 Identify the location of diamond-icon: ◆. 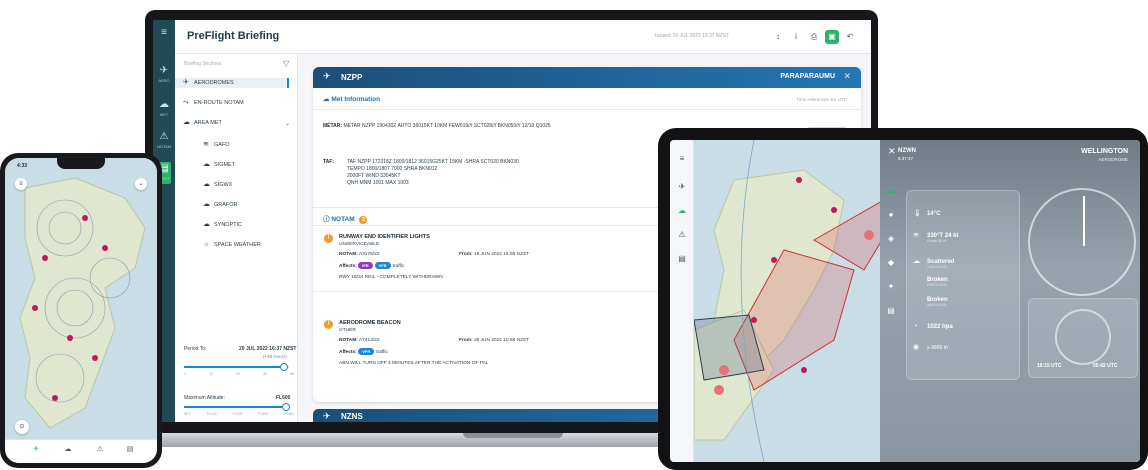
(891, 262).